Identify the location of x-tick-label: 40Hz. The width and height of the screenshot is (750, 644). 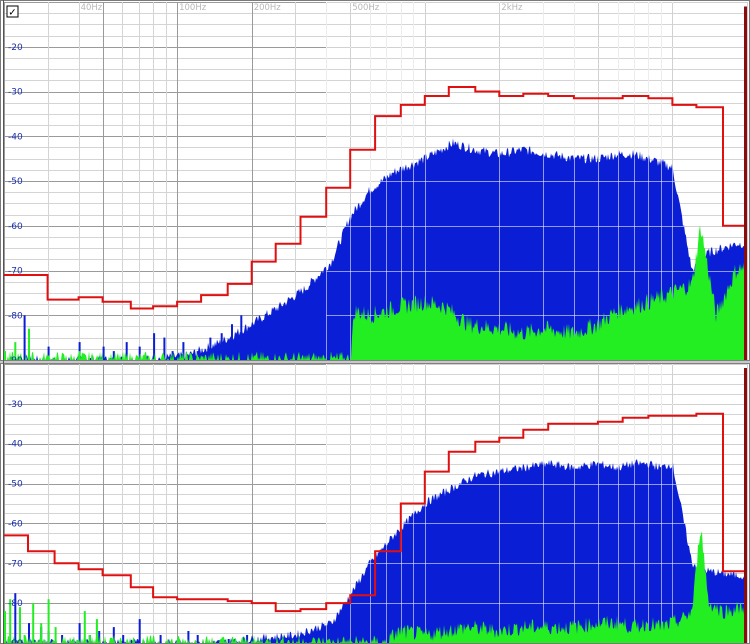
(92, 8).